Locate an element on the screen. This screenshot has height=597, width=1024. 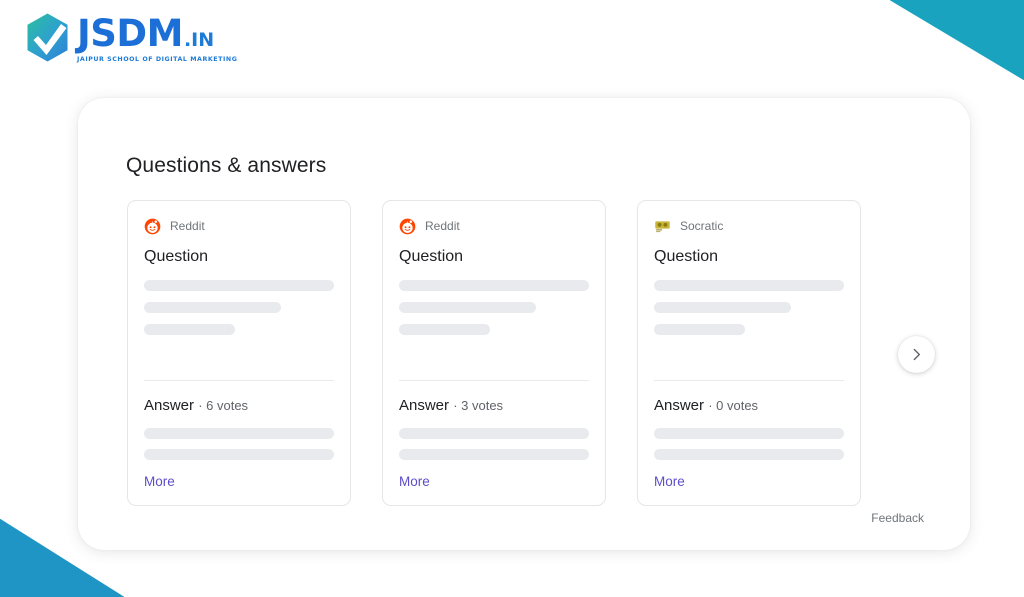
card-source-name: Socratic is located at coordinates (702, 226).